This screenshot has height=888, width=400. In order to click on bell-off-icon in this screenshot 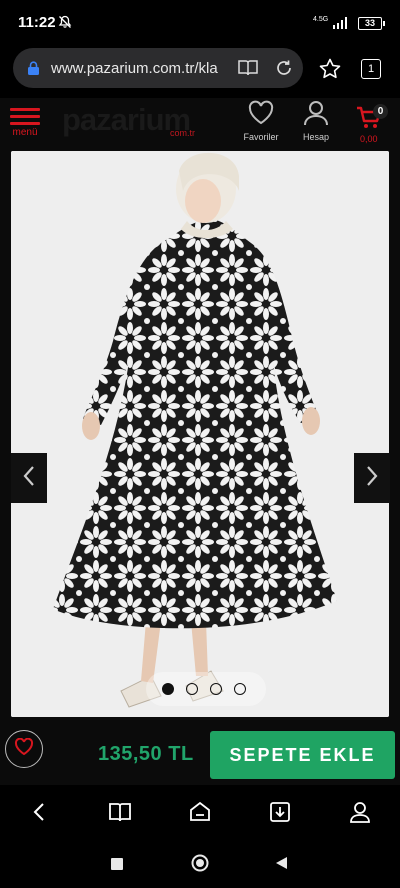, I will do `click(65, 24)`.